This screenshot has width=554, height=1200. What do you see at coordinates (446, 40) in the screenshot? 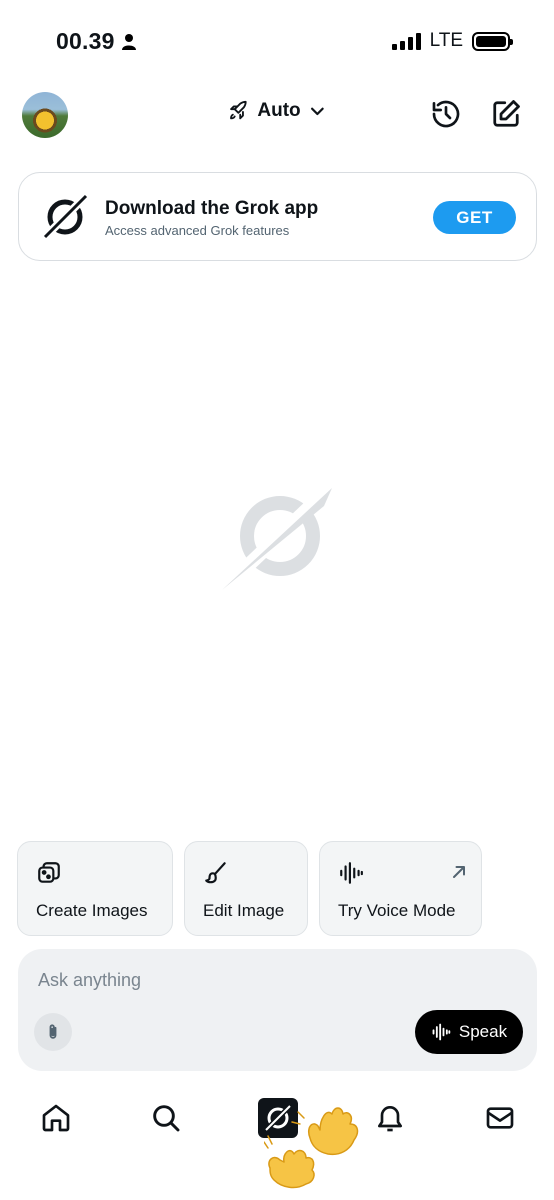
I see `network-type: LTE` at bounding box center [446, 40].